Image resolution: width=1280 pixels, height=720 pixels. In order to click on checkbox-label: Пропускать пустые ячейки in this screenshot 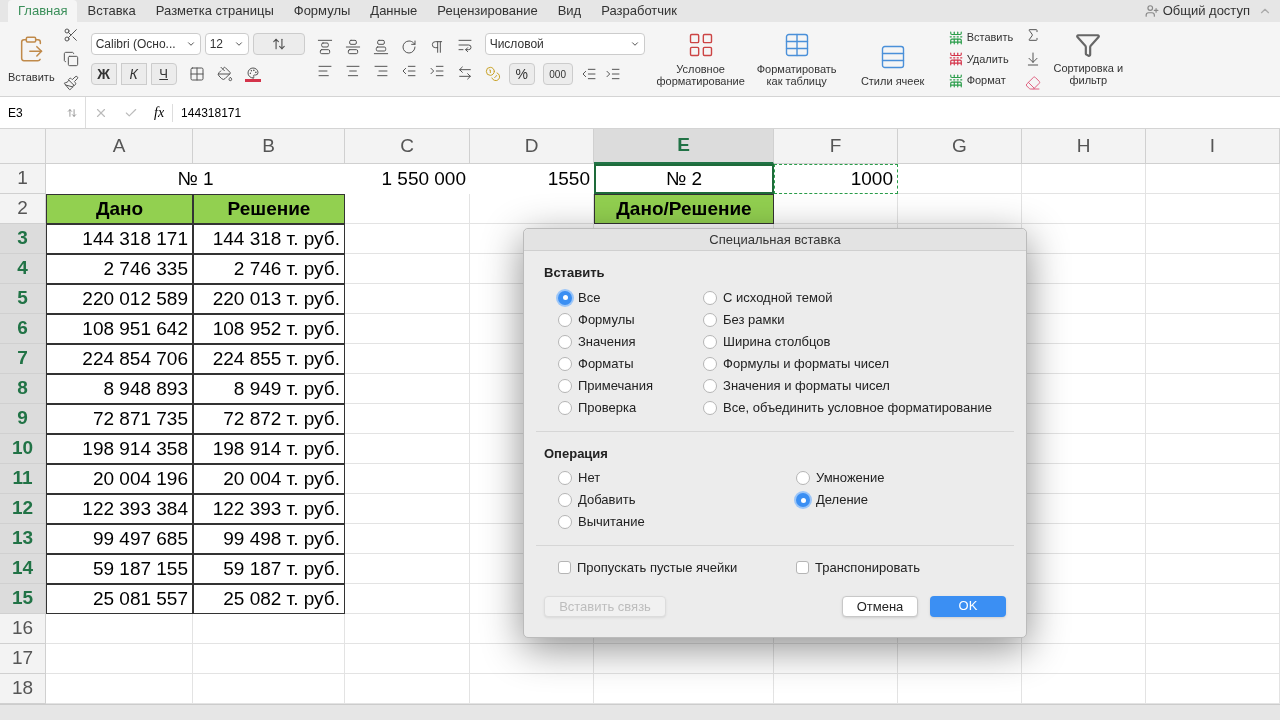, I will do `click(657, 568)`.